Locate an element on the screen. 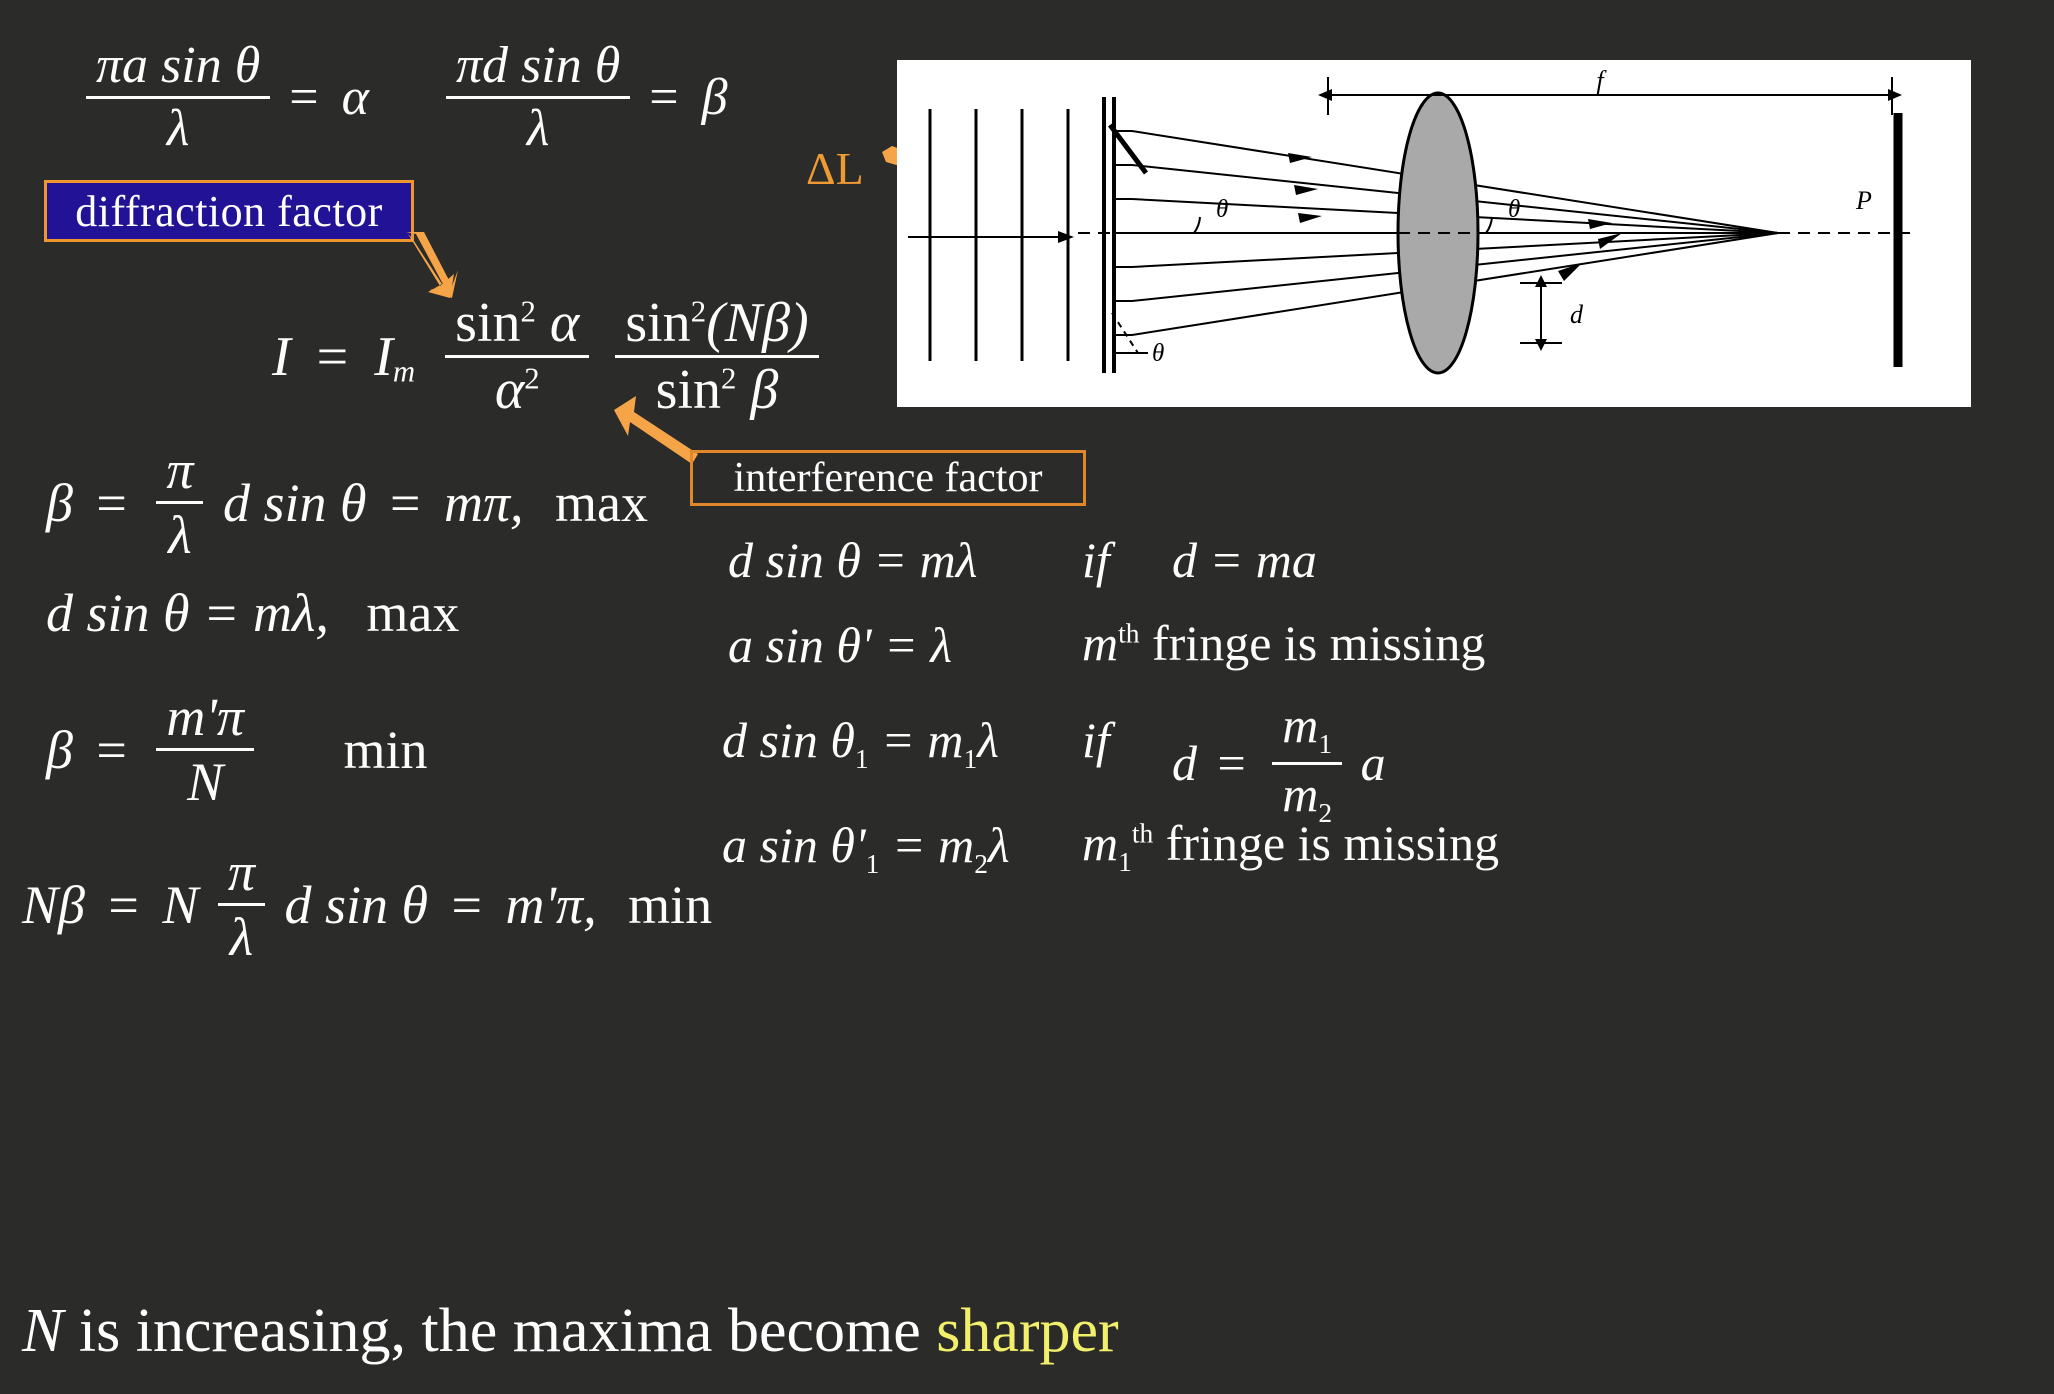 The width and height of the screenshot is (2054, 1394). equation-beta-min: β = m'π N min is located at coordinates (237, 749).